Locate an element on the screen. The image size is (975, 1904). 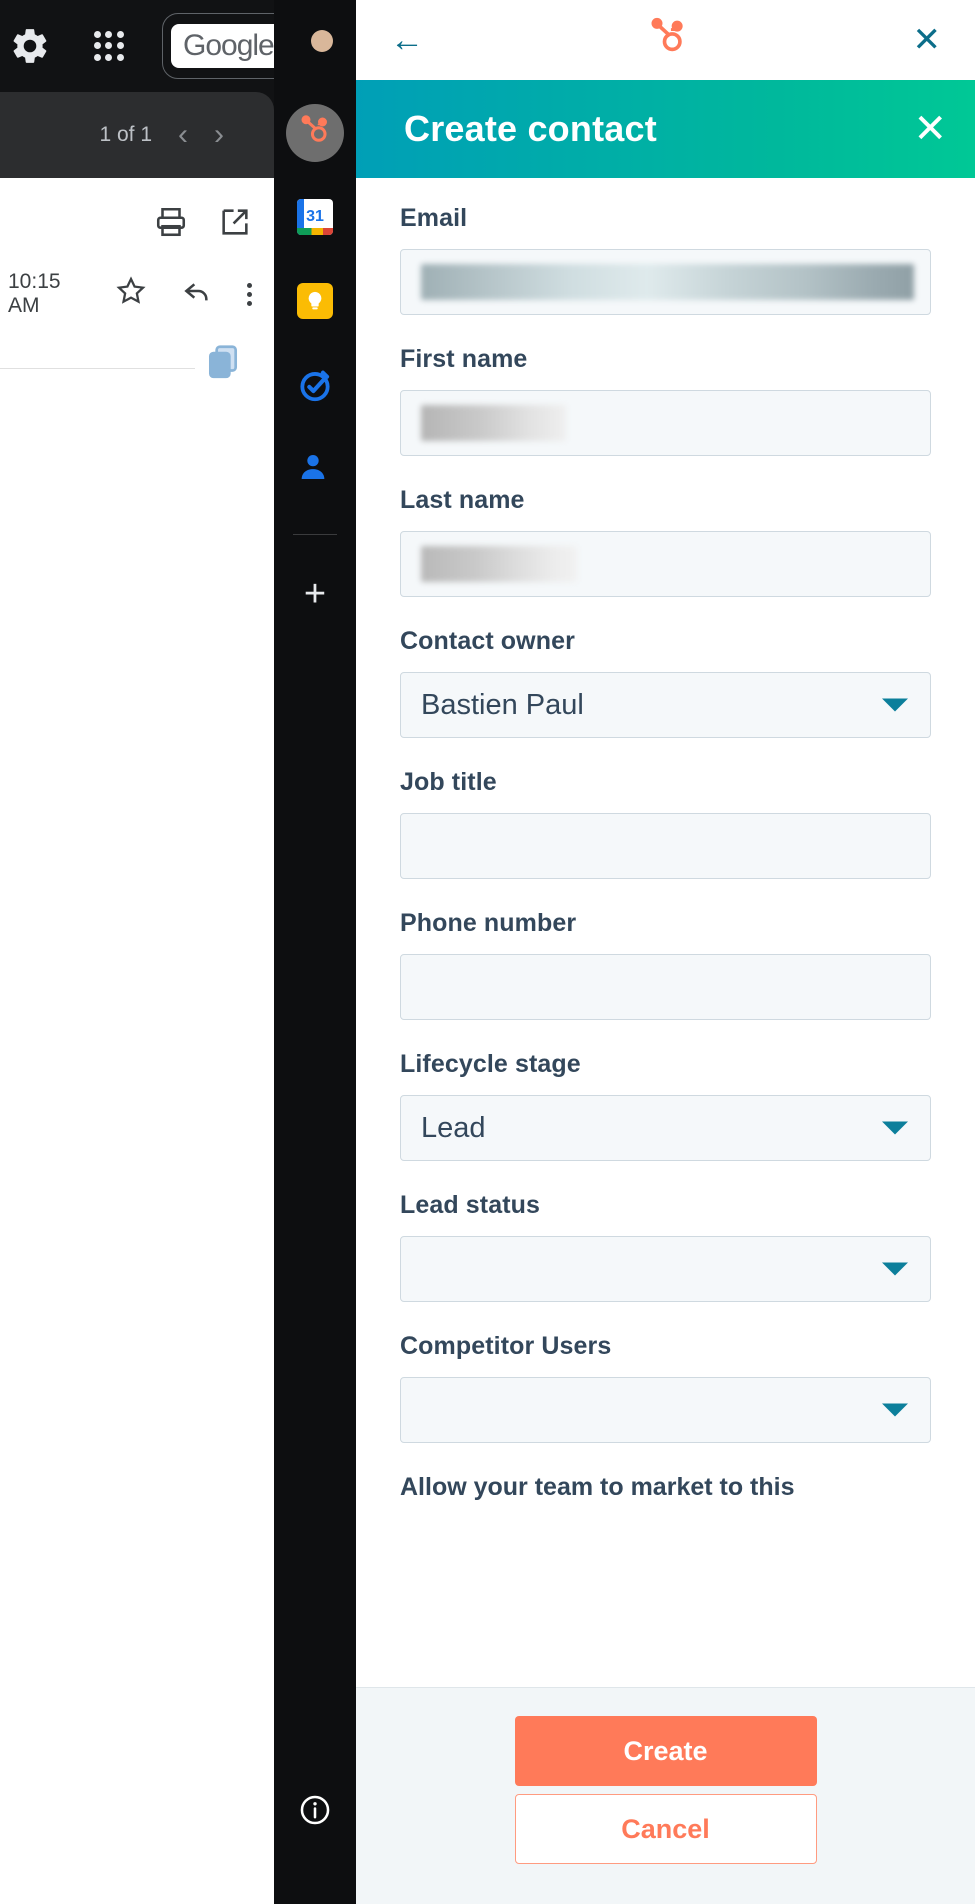
field-label-lifecycle-stage: Lifecycle stage is located at coordinates (490, 1064).